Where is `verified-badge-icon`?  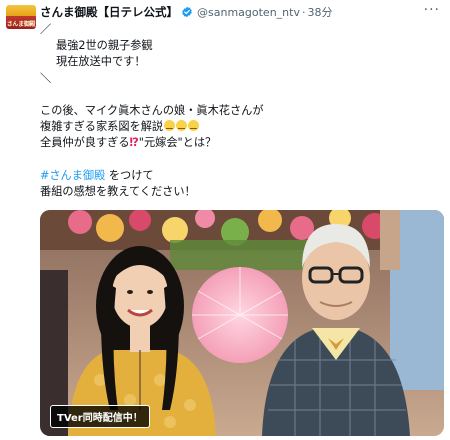 verified-badge-icon is located at coordinates (187, 12).